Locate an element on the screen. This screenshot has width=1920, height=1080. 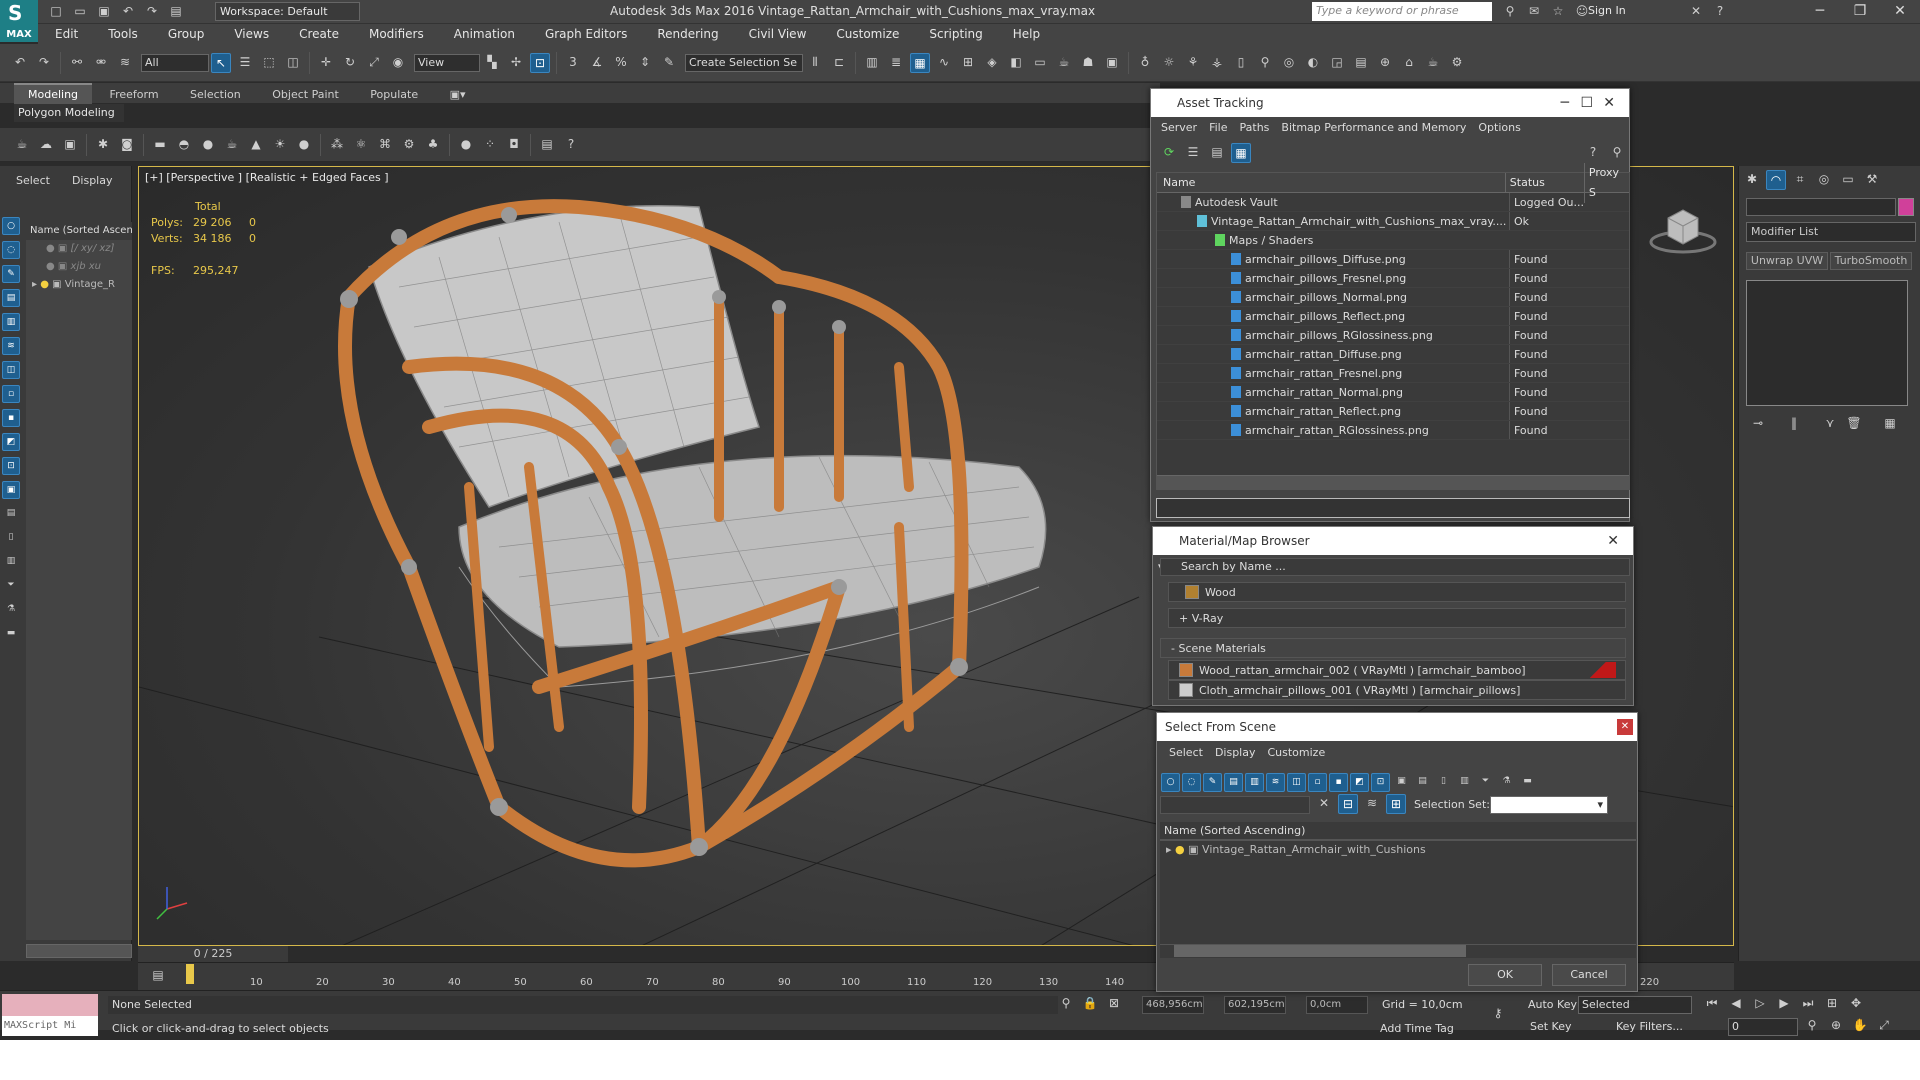
schematic-view-icon: ⊞ is located at coordinates (968, 63).